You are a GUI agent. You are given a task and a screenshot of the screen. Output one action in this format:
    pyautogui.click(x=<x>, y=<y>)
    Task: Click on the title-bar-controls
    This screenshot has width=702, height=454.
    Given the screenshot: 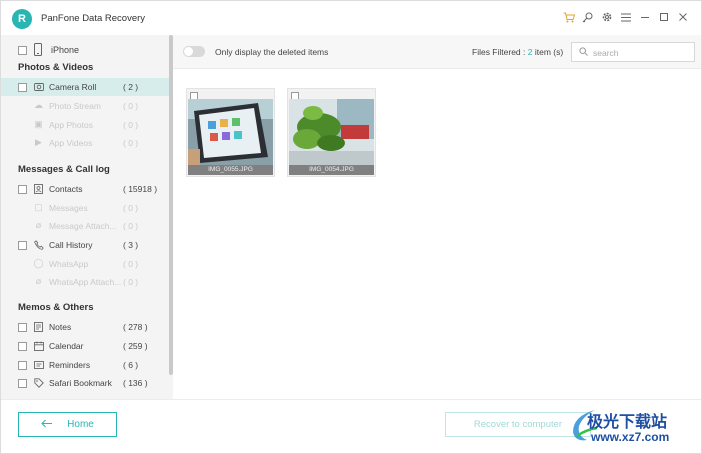 What is the action you would take?
    pyautogui.click(x=625, y=17)
    